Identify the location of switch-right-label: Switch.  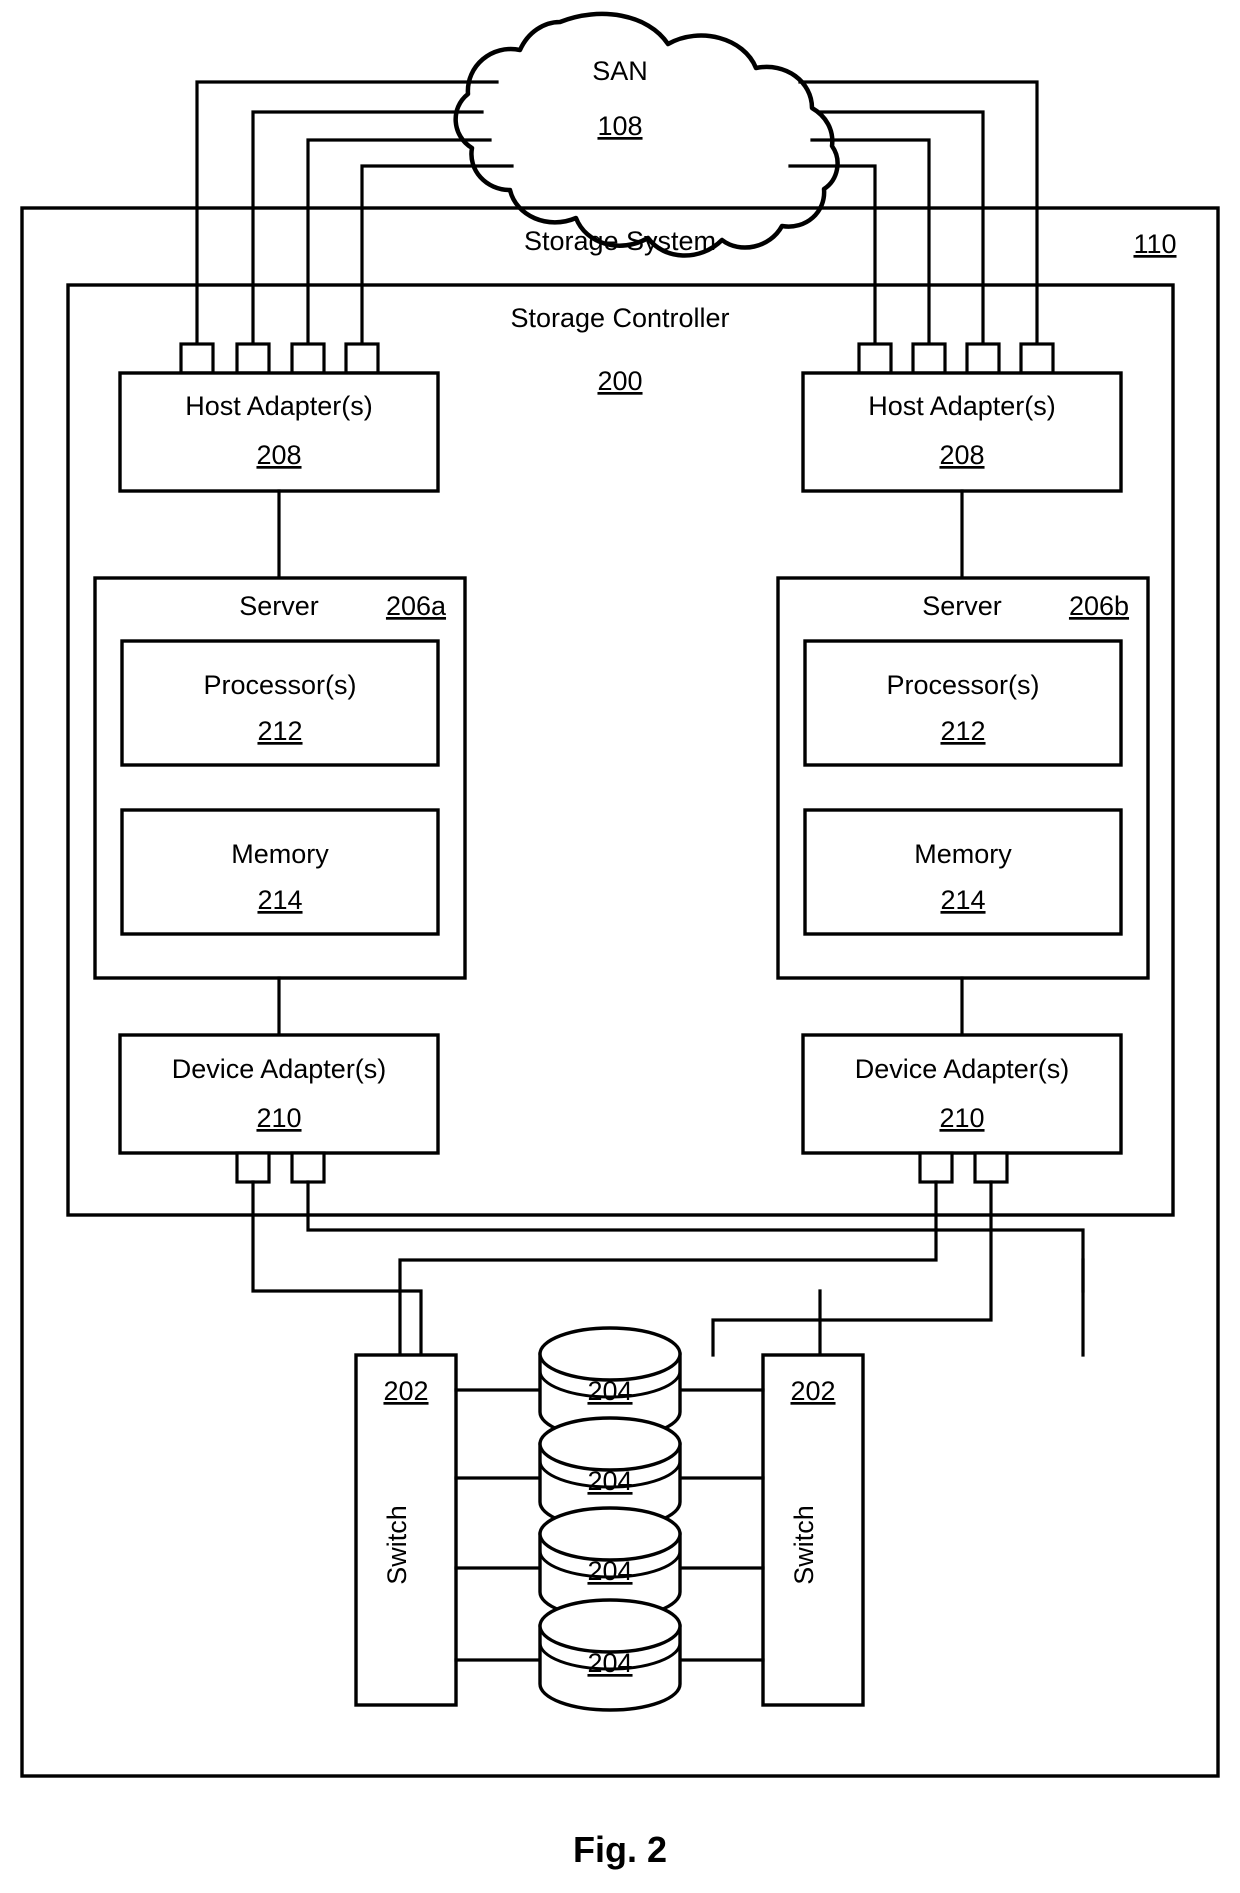
(804, 1545).